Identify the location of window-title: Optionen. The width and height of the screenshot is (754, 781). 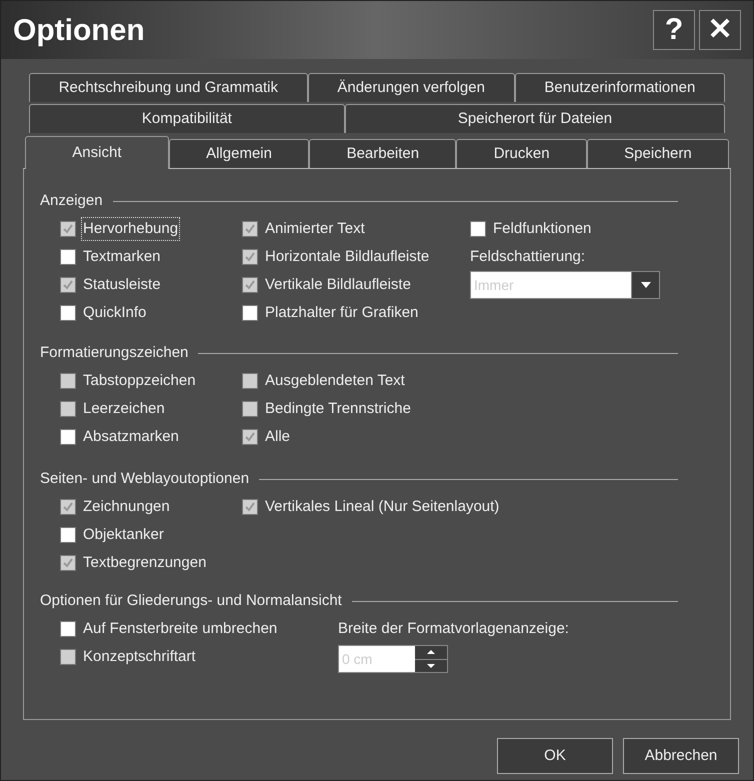
(79, 30).